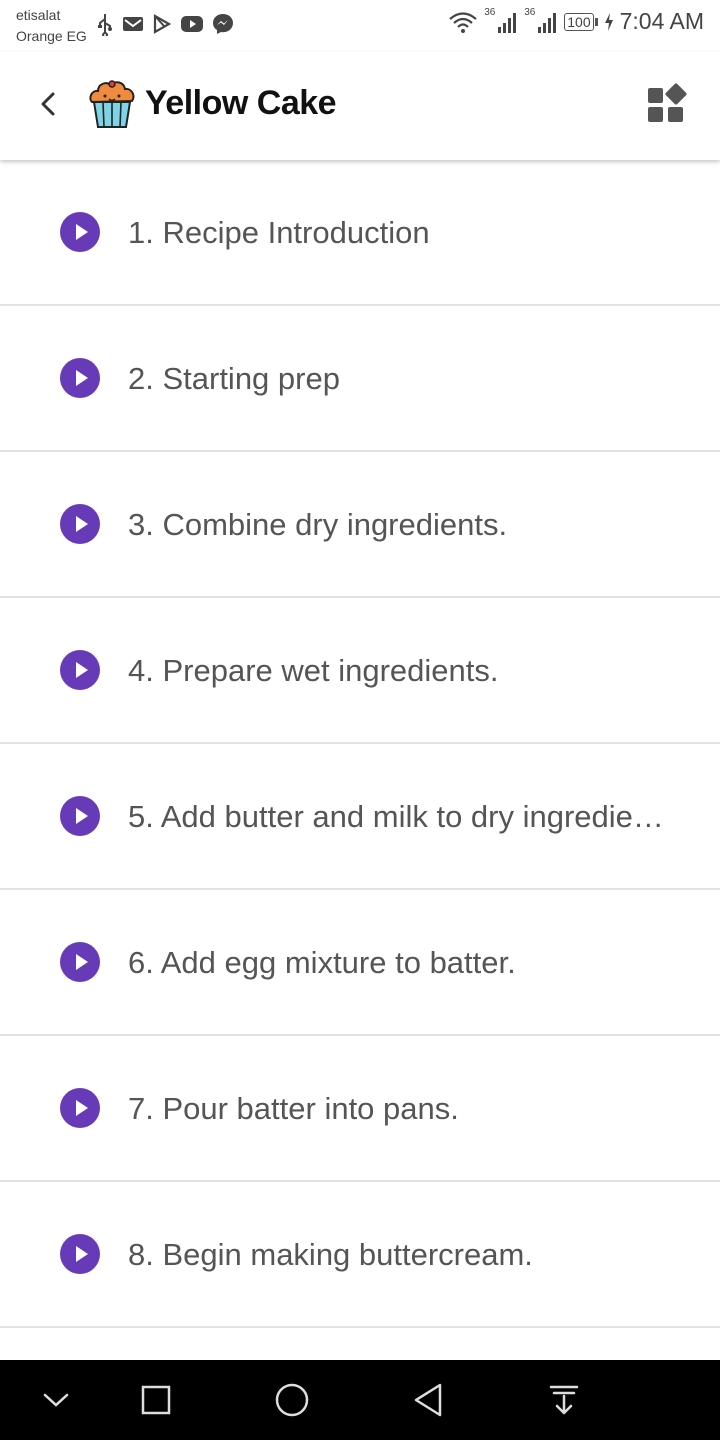  Describe the element at coordinates (223, 24) in the screenshot. I see `messenger-icon` at that location.